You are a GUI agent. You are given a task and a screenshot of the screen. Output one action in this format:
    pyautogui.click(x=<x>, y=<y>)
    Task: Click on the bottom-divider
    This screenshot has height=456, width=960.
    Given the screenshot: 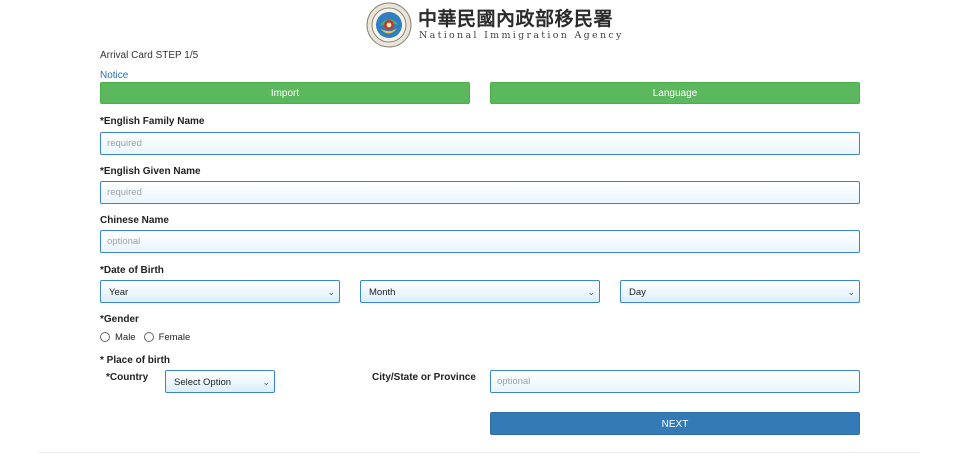 What is the action you would take?
    pyautogui.click(x=479, y=452)
    